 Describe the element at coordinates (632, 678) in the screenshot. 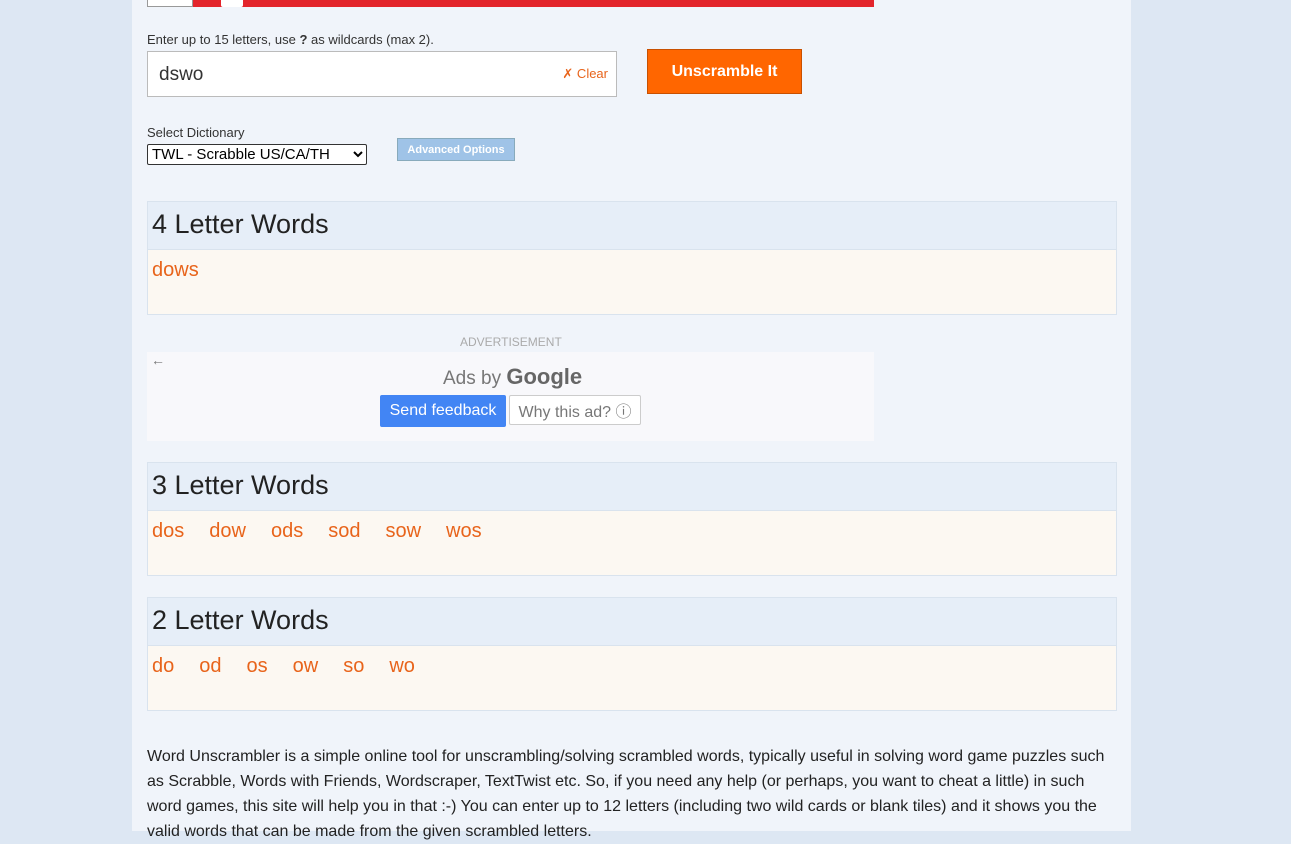

I see `word-list: do od os ow so wo` at that location.